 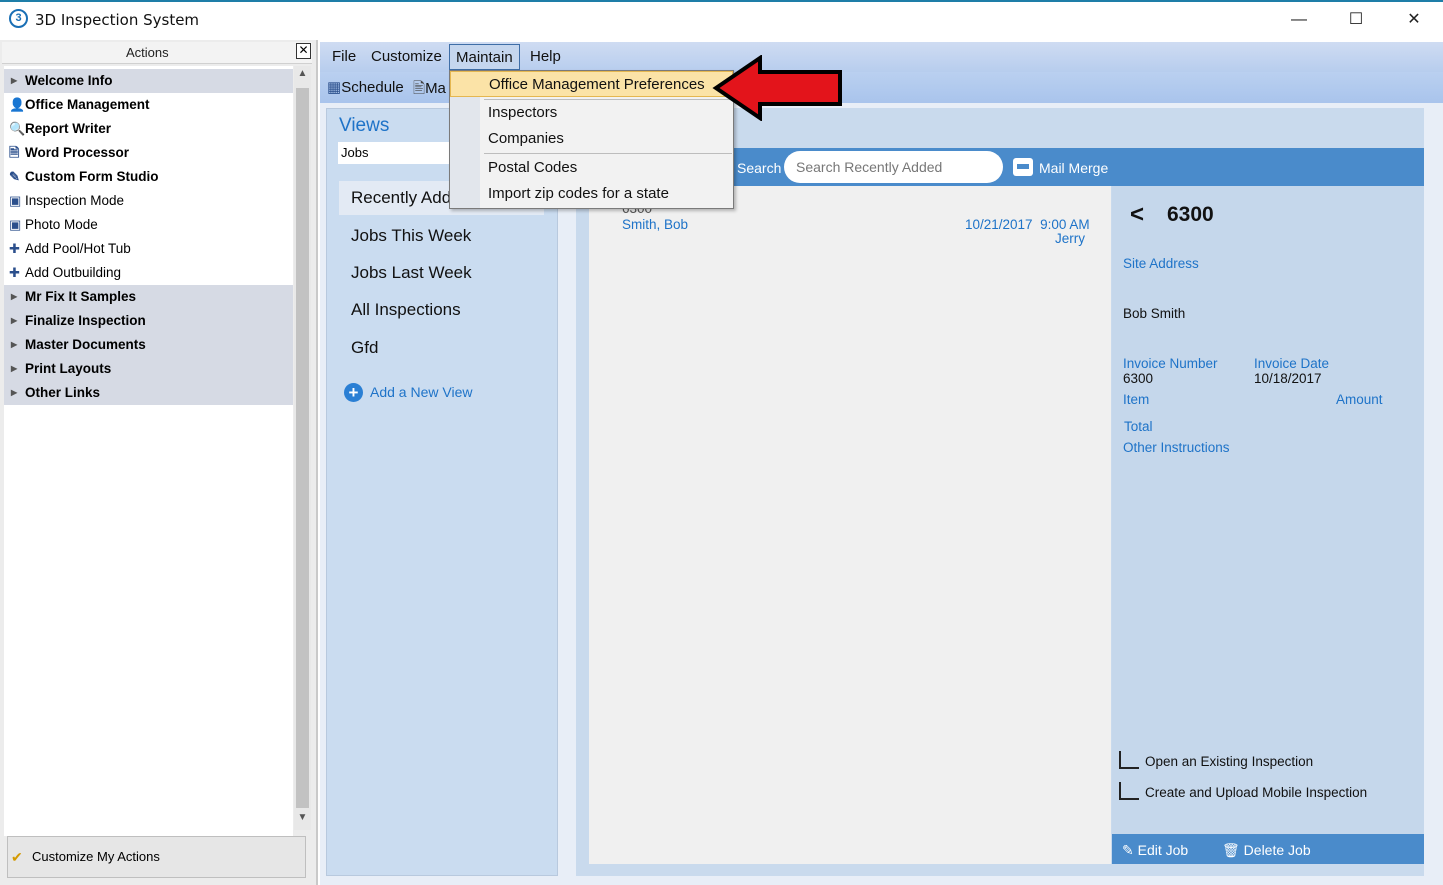 I want to click on view-jobs-last-week: Jobs Last Week, so click(x=441, y=273).